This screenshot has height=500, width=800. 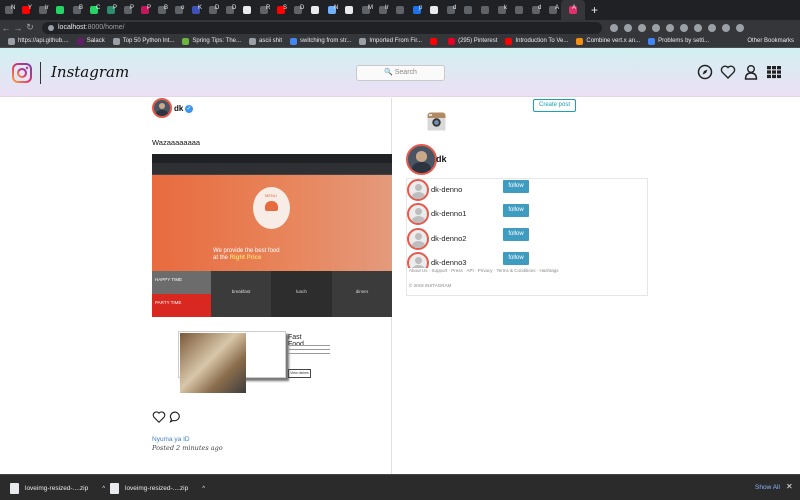 I want to click on instagram-logo-icon, so click(x=22, y=73).